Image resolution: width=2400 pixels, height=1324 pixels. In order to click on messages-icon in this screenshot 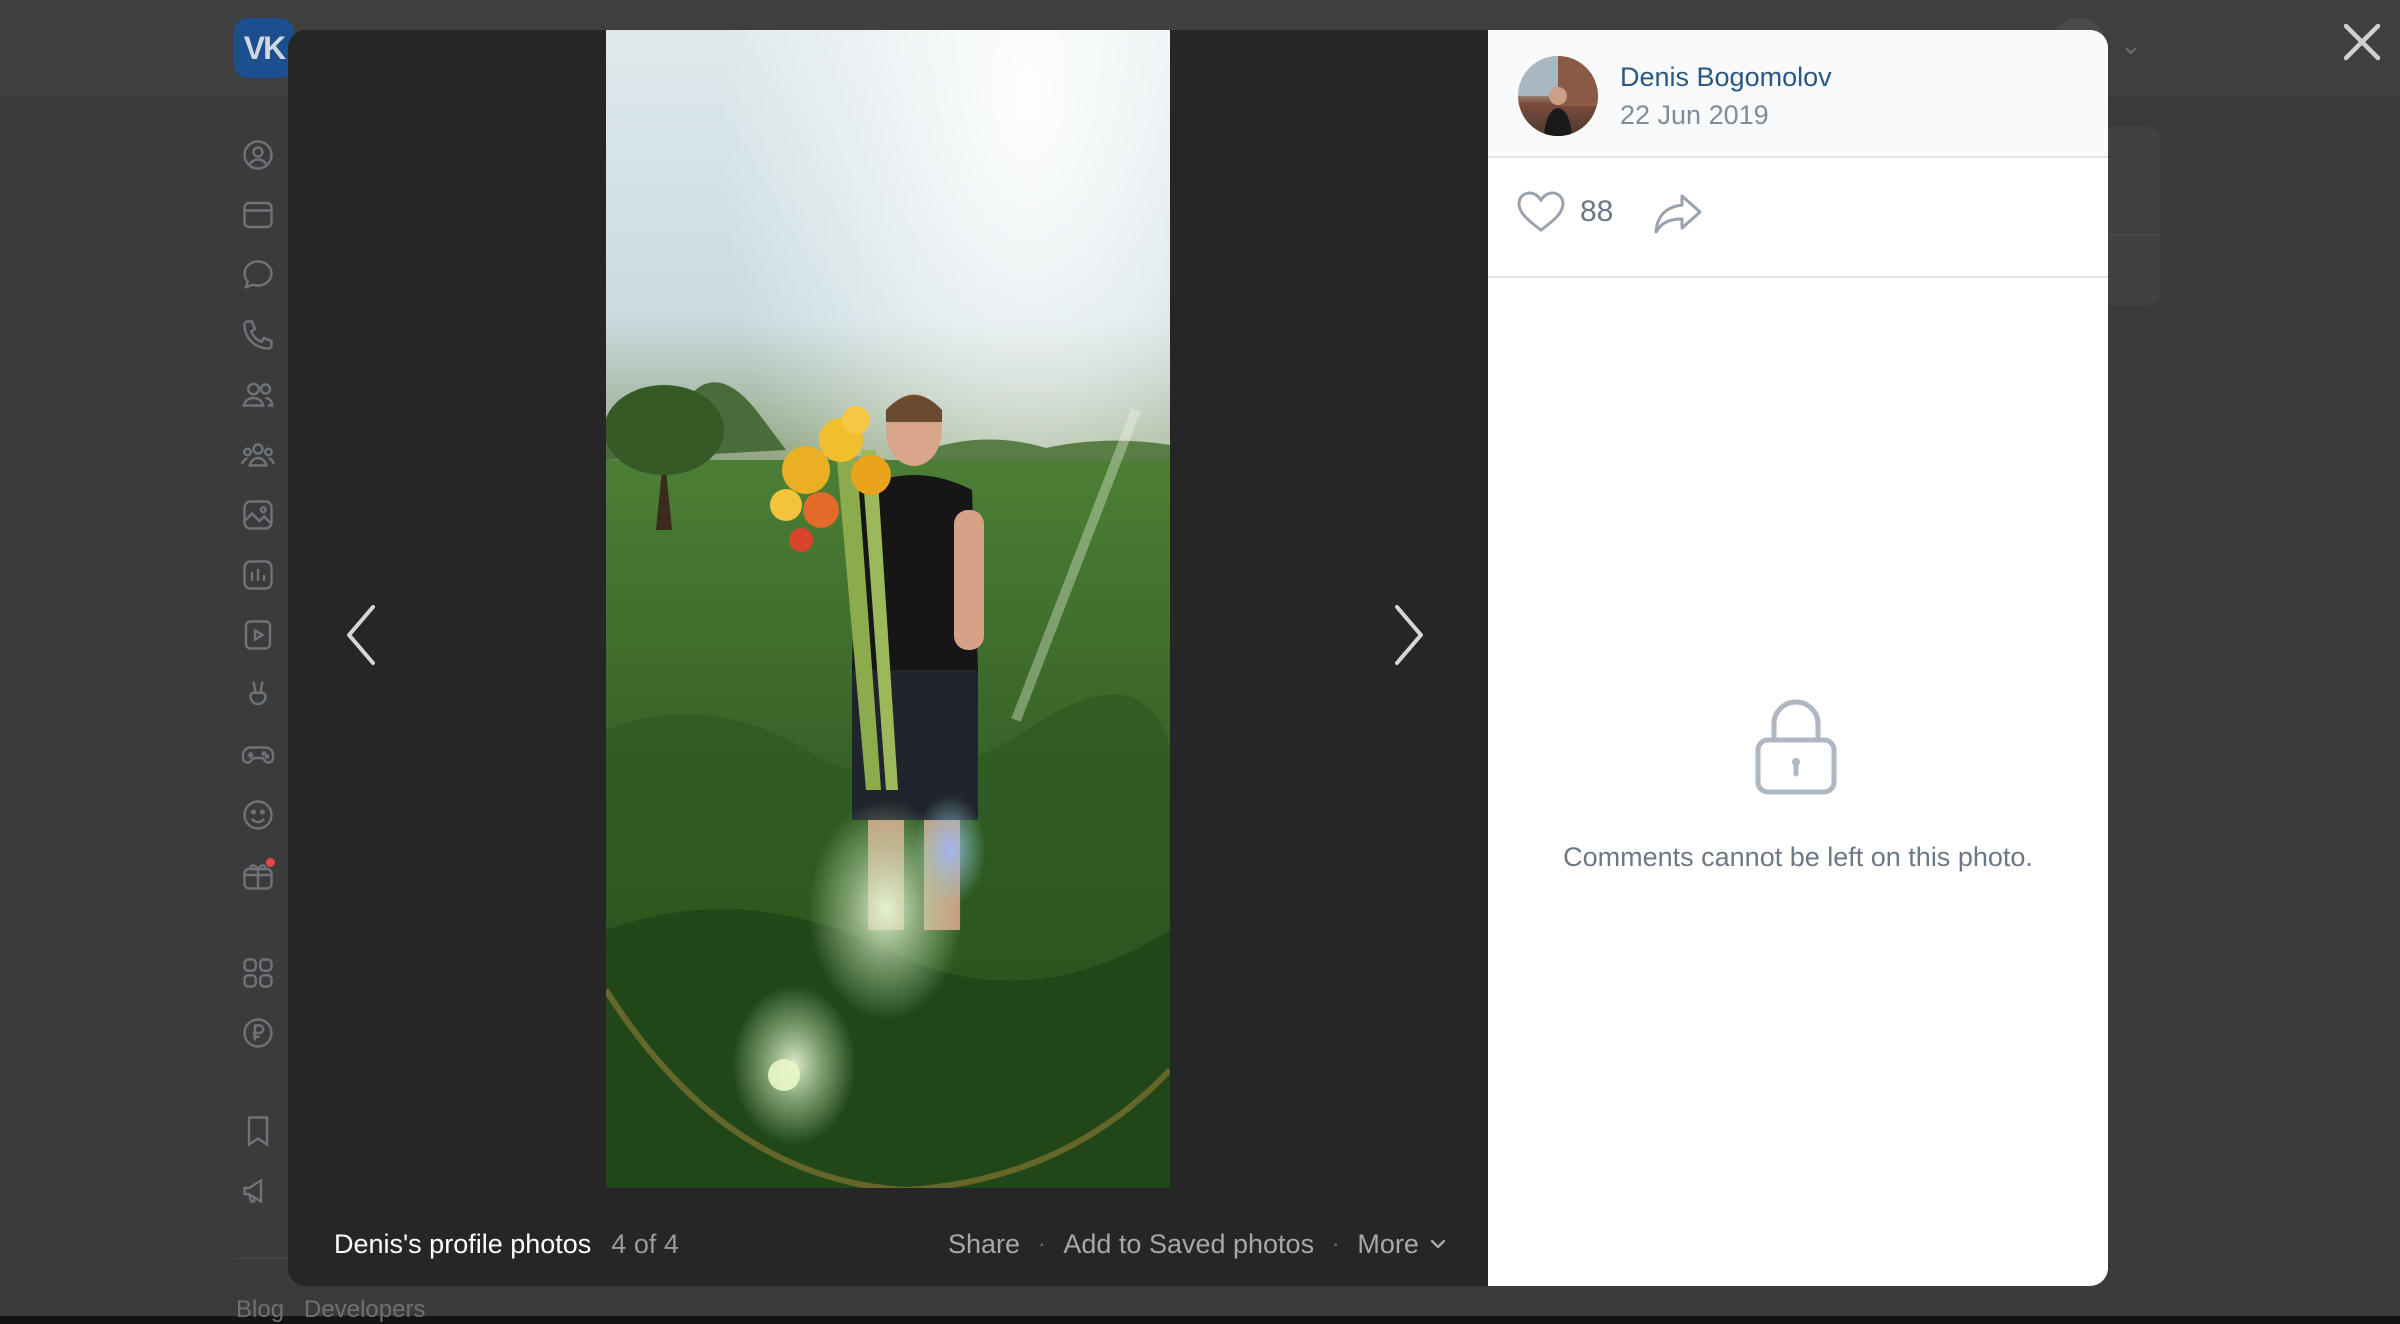, I will do `click(258, 275)`.